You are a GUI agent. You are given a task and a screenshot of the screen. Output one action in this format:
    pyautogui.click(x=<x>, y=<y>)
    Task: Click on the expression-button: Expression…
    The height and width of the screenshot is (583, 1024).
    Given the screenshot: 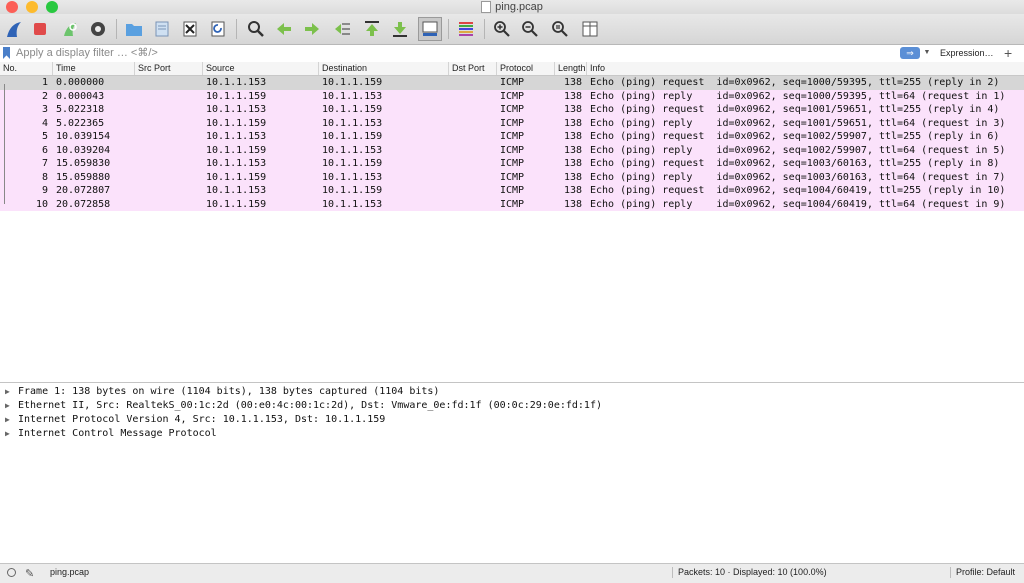 What is the action you would take?
    pyautogui.click(x=967, y=53)
    